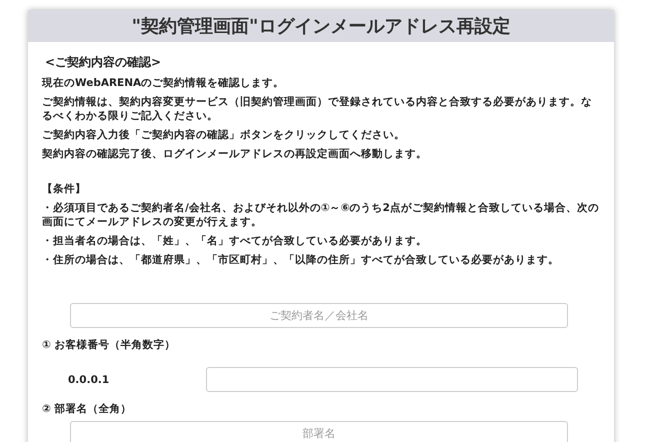 The image size is (650, 442). I want to click on field-label: ② 部署名（全角）, so click(87, 409).